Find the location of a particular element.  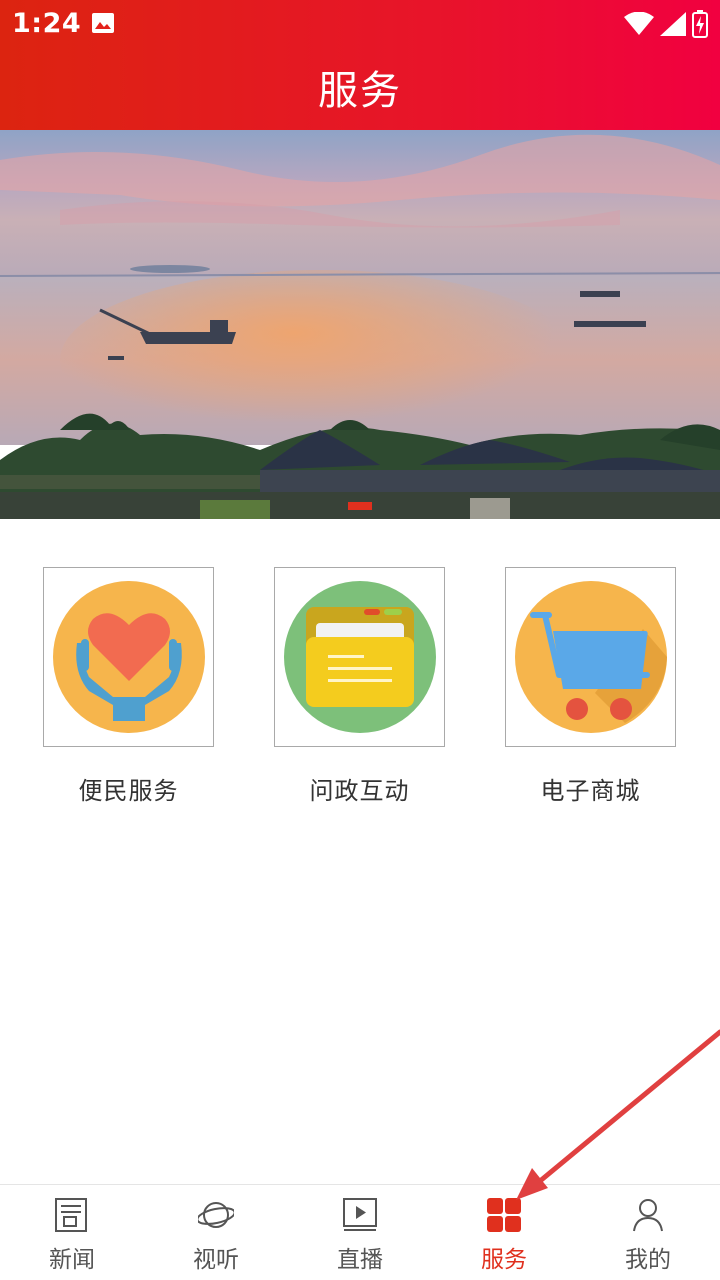

service-label: 问政互动 is located at coordinates (359, 791).